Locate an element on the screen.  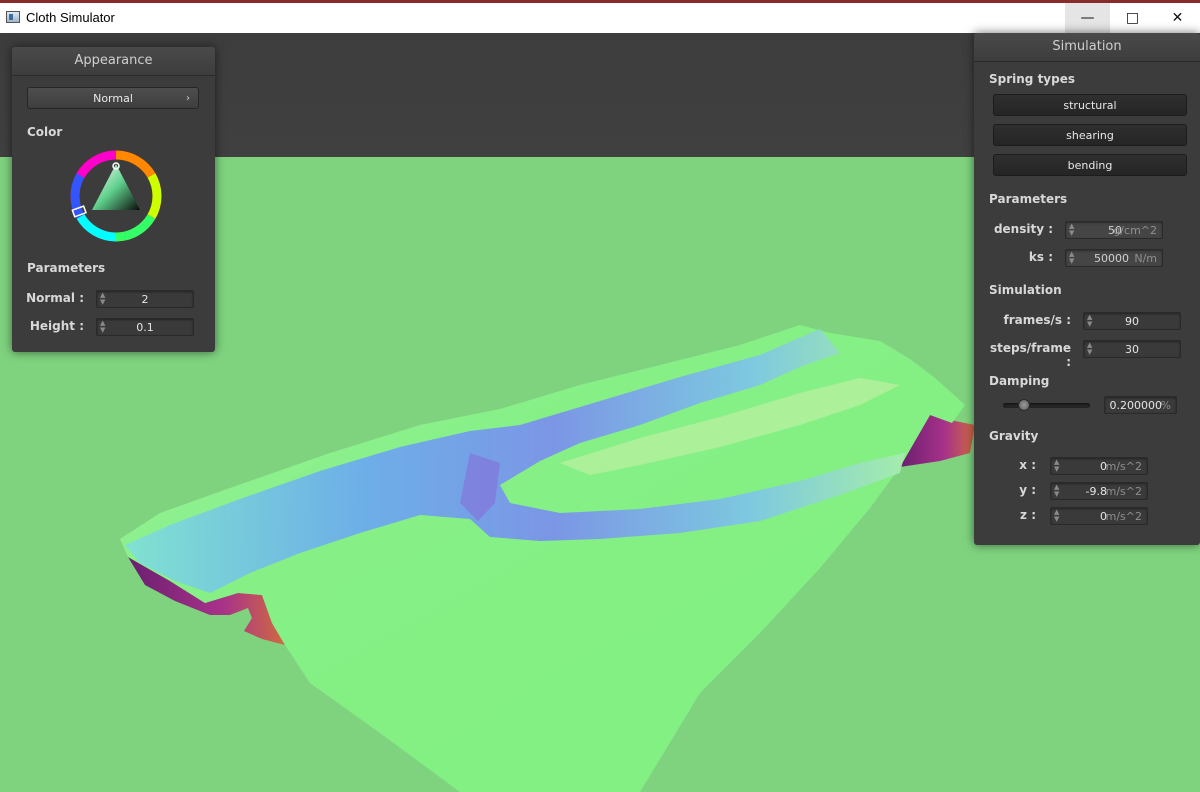
normal-label: Normal : is located at coordinates (55, 298).